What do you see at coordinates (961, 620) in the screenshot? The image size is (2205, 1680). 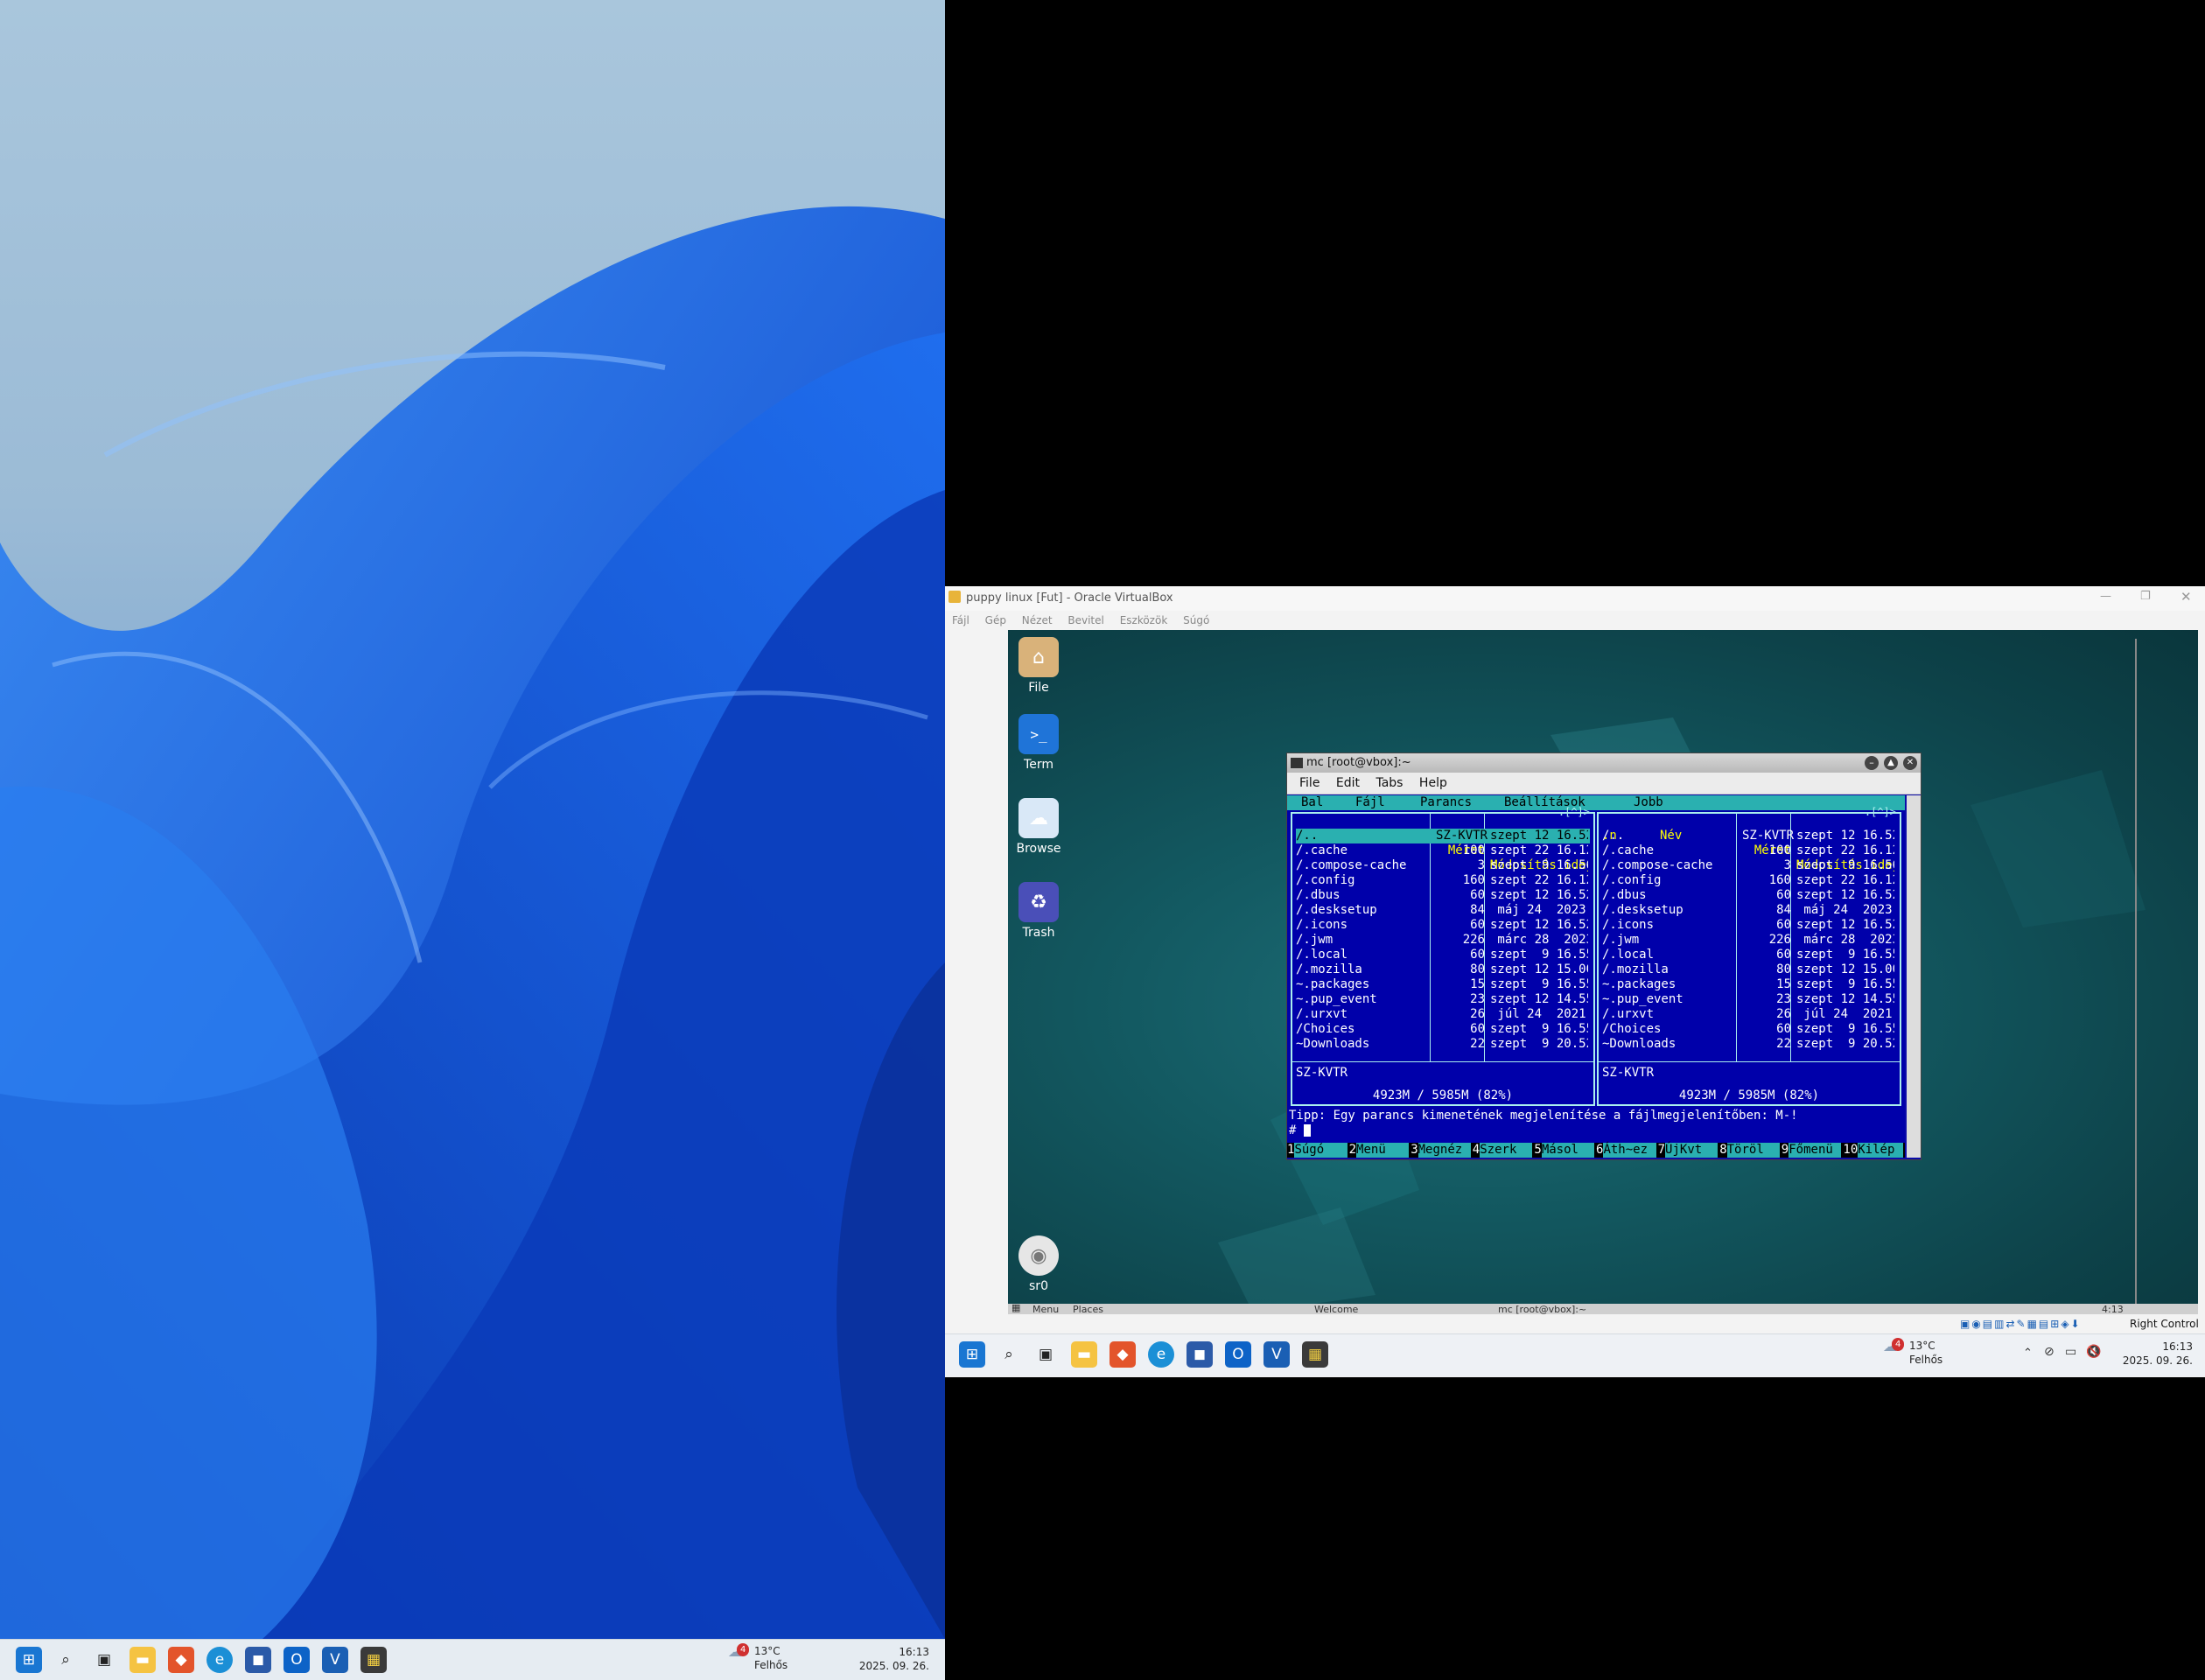 I see `vbox-menu-file: Fájl` at bounding box center [961, 620].